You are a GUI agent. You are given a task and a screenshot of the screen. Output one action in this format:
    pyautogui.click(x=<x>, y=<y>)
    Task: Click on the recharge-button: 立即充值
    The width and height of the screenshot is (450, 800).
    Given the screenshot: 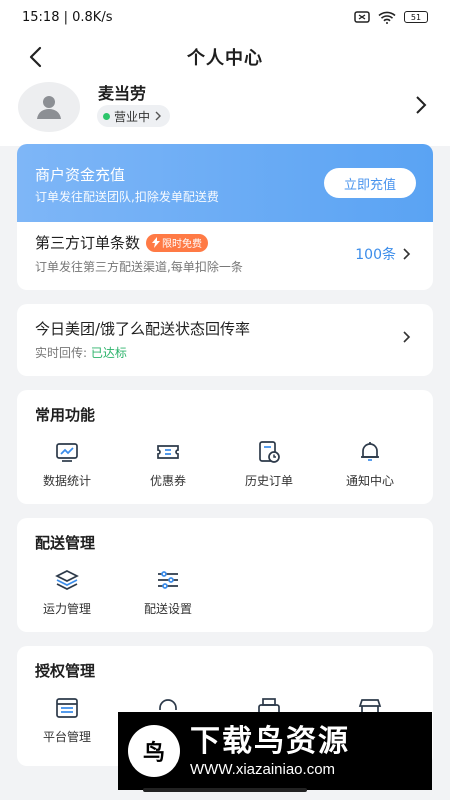 What is the action you would take?
    pyautogui.click(x=370, y=183)
    